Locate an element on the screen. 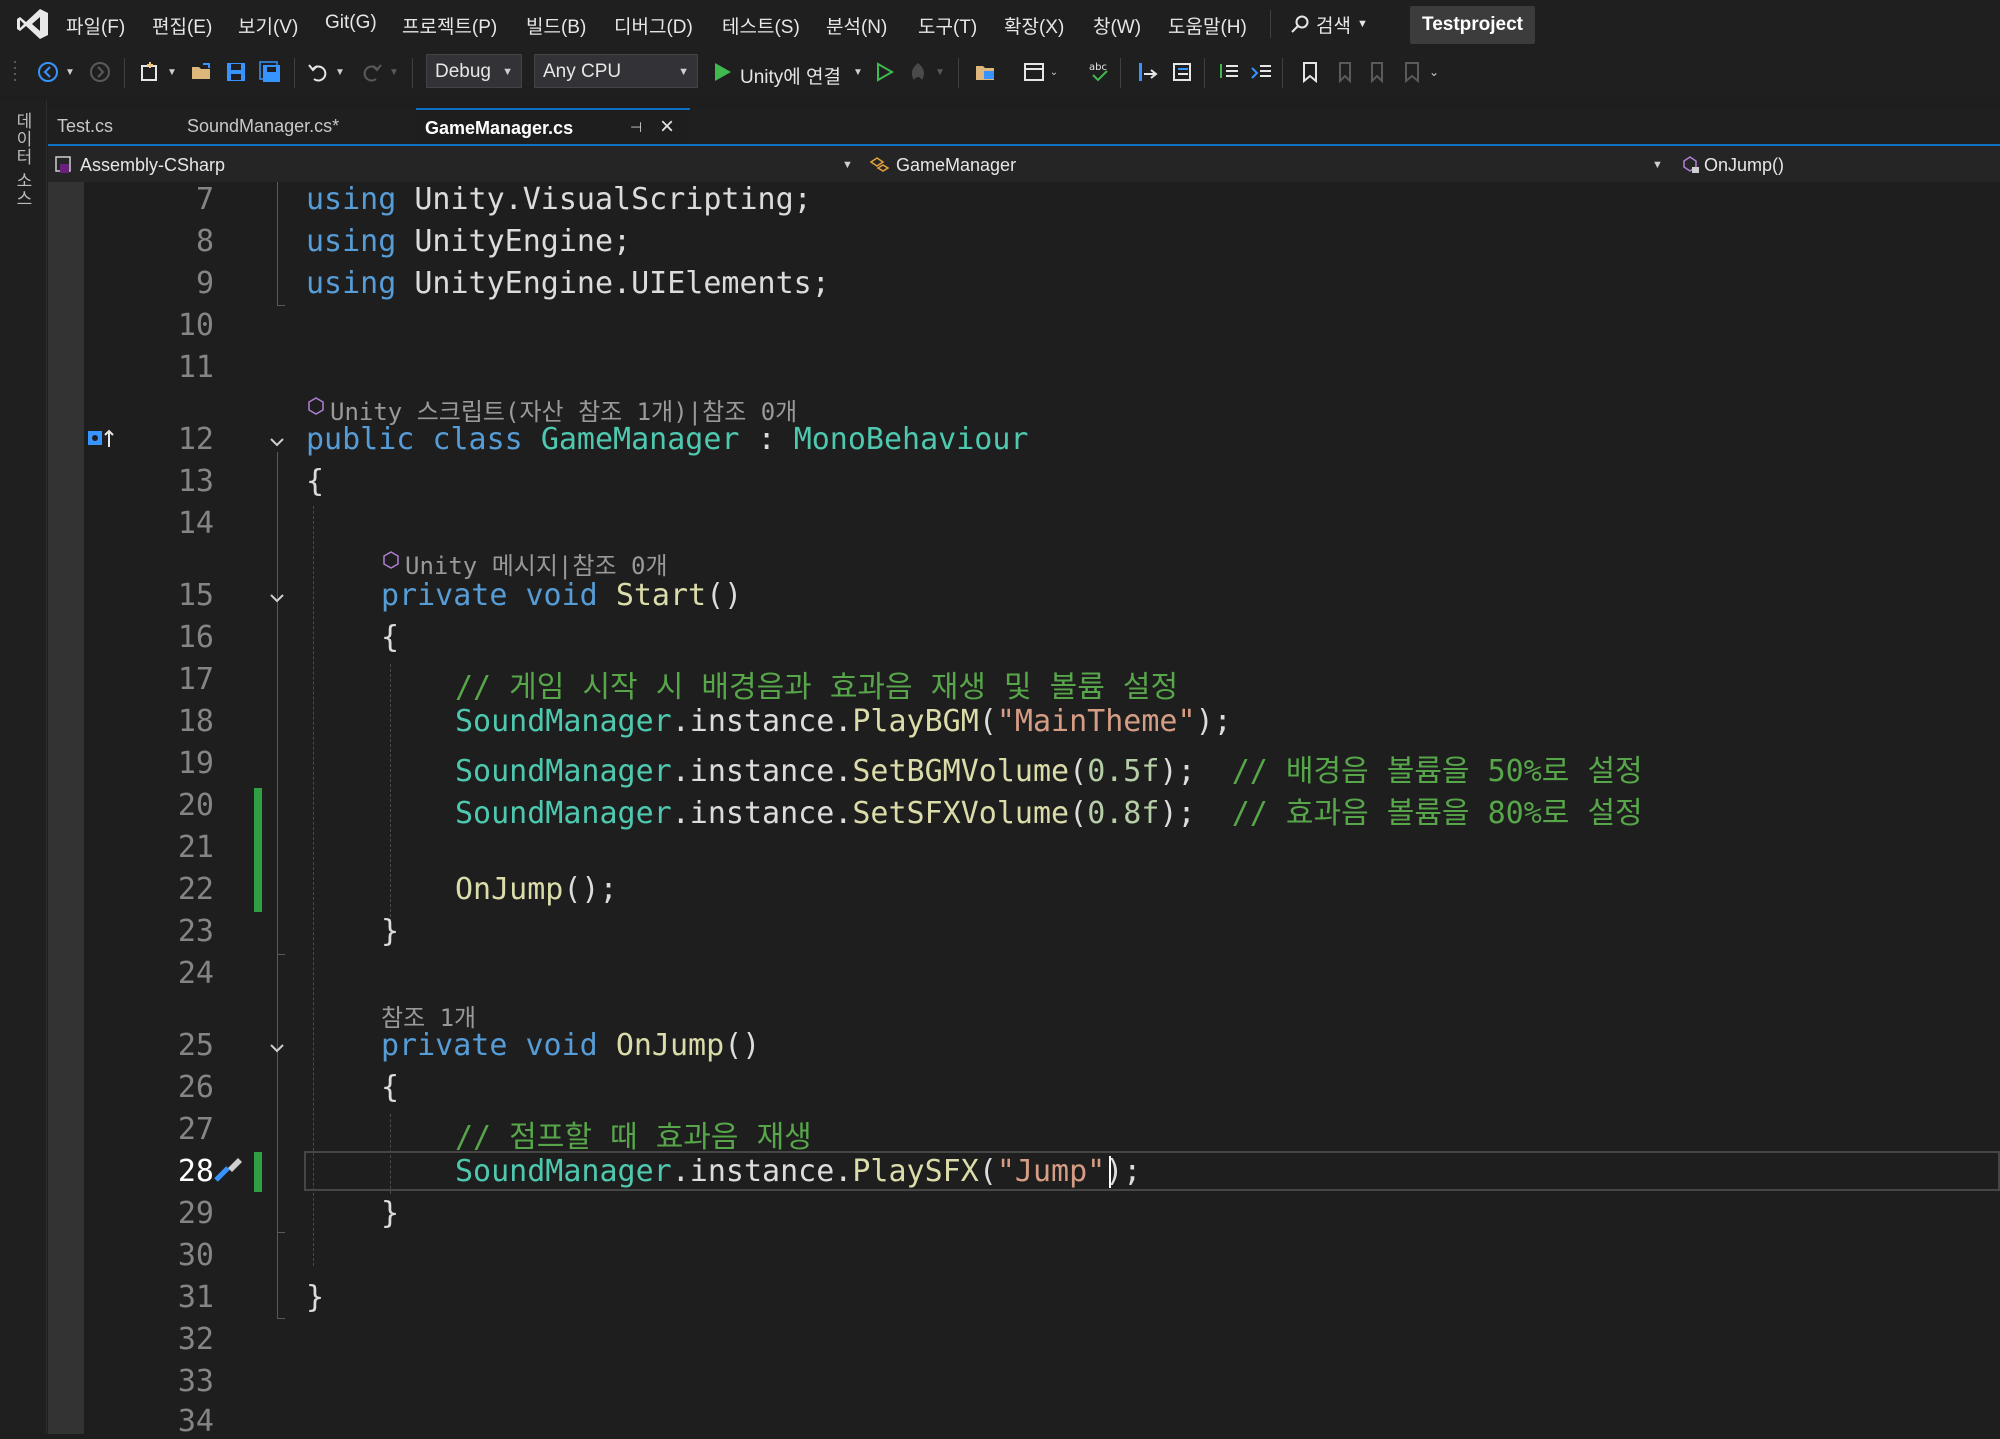 Image resolution: width=2000 pixels, height=1439 pixels. step-into-icon is located at coordinates (1148, 72).